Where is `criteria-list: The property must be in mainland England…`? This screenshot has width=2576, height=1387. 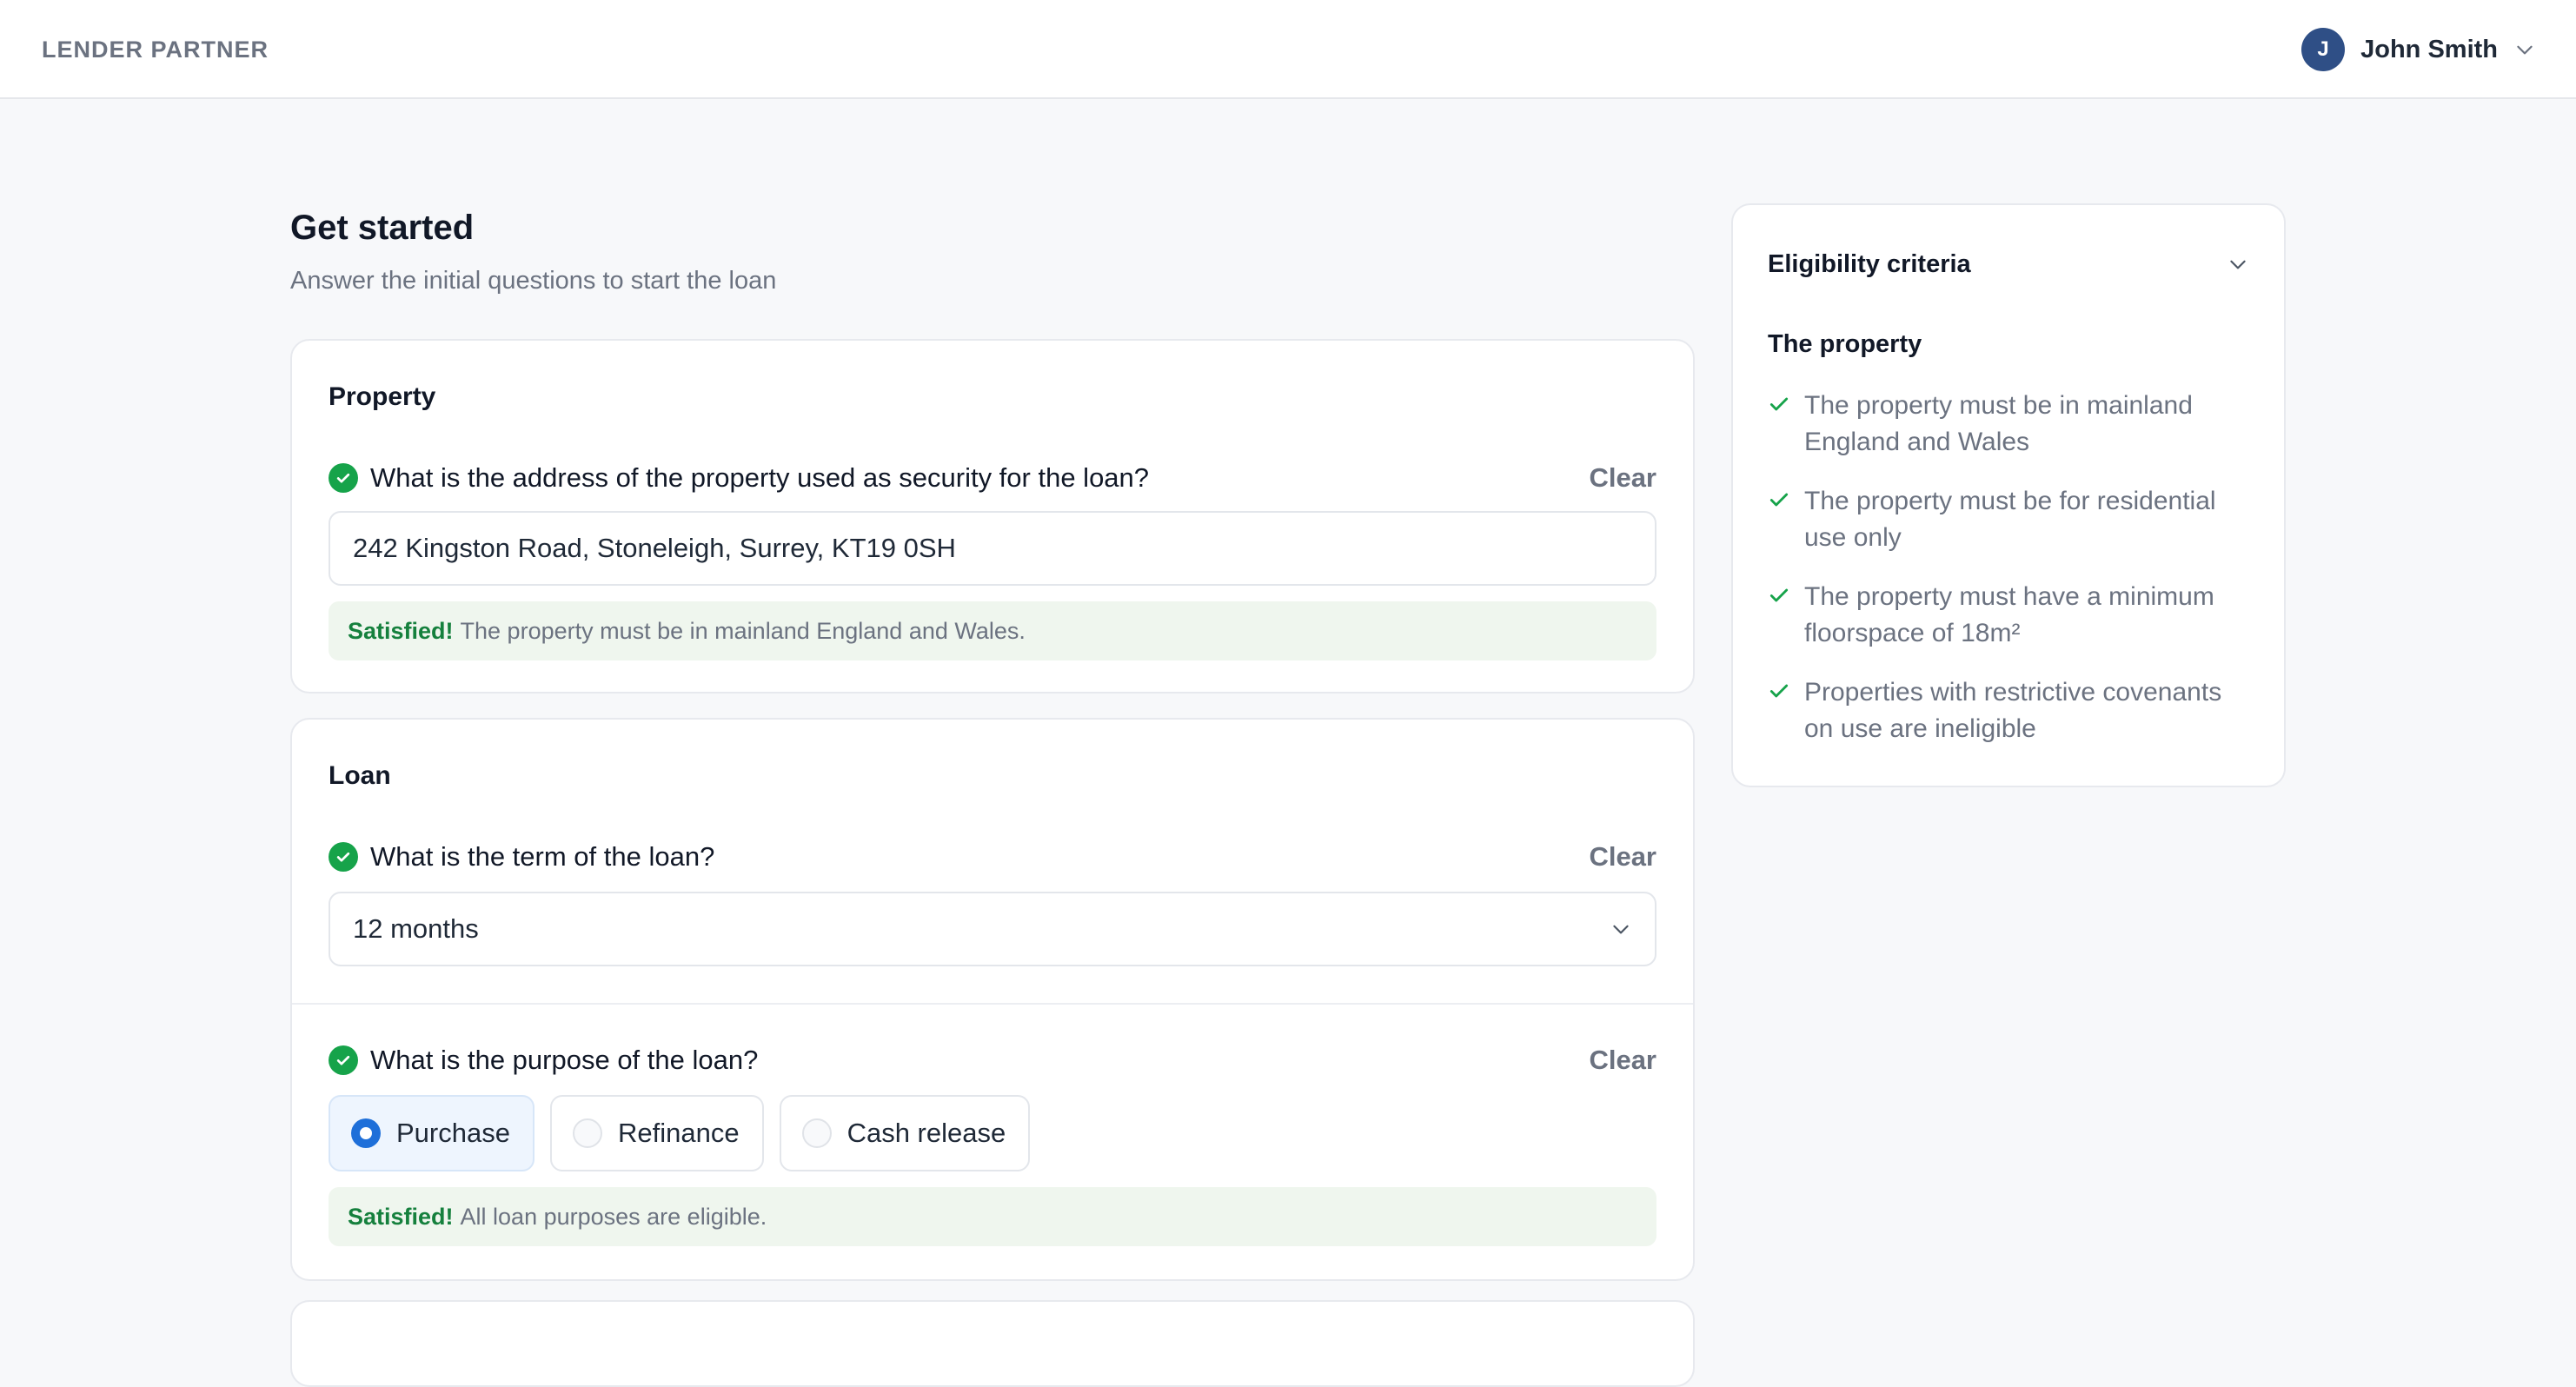
criteria-list: The property must be in mainland England… is located at coordinates (2010, 579).